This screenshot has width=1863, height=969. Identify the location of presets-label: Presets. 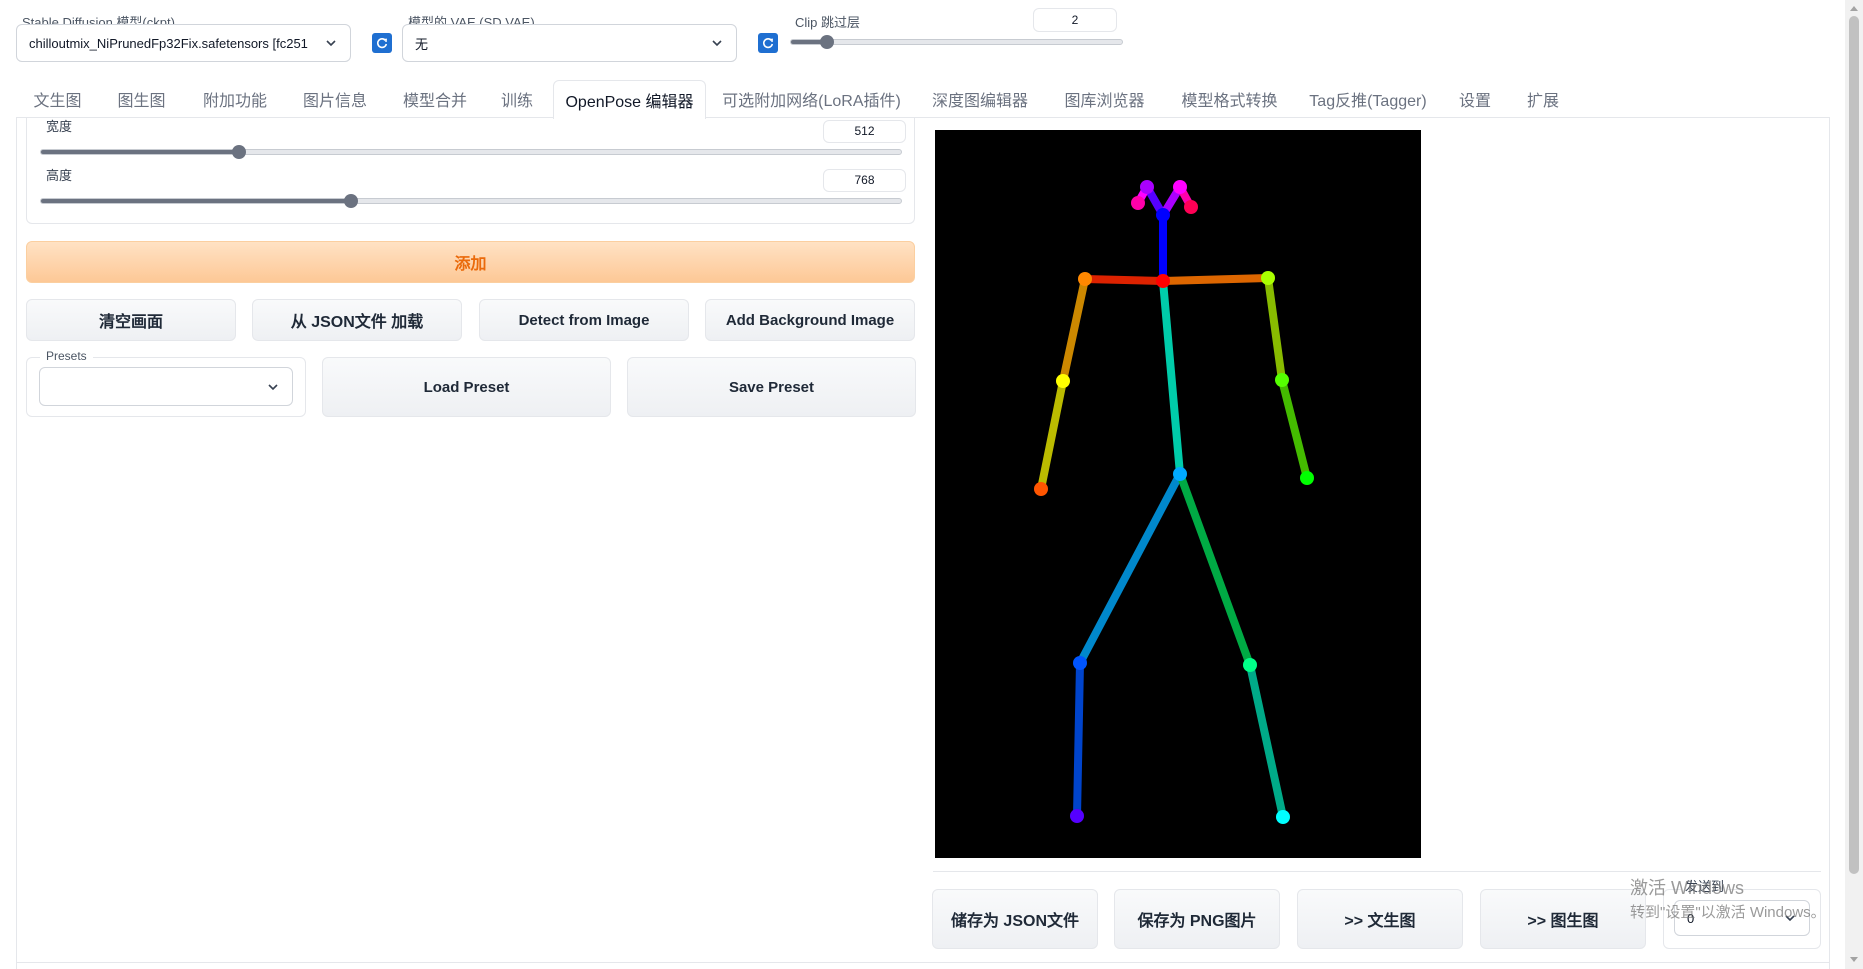
(66, 356).